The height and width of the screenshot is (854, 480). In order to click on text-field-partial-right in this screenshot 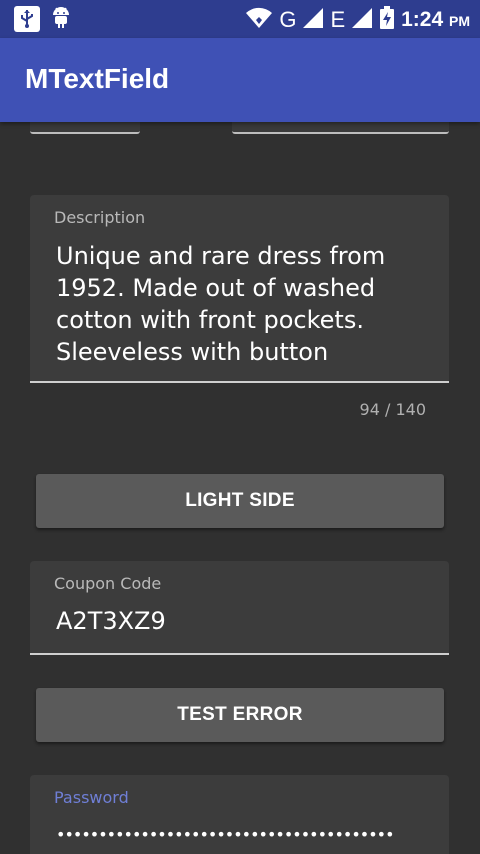, I will do `click(340, 128)`.